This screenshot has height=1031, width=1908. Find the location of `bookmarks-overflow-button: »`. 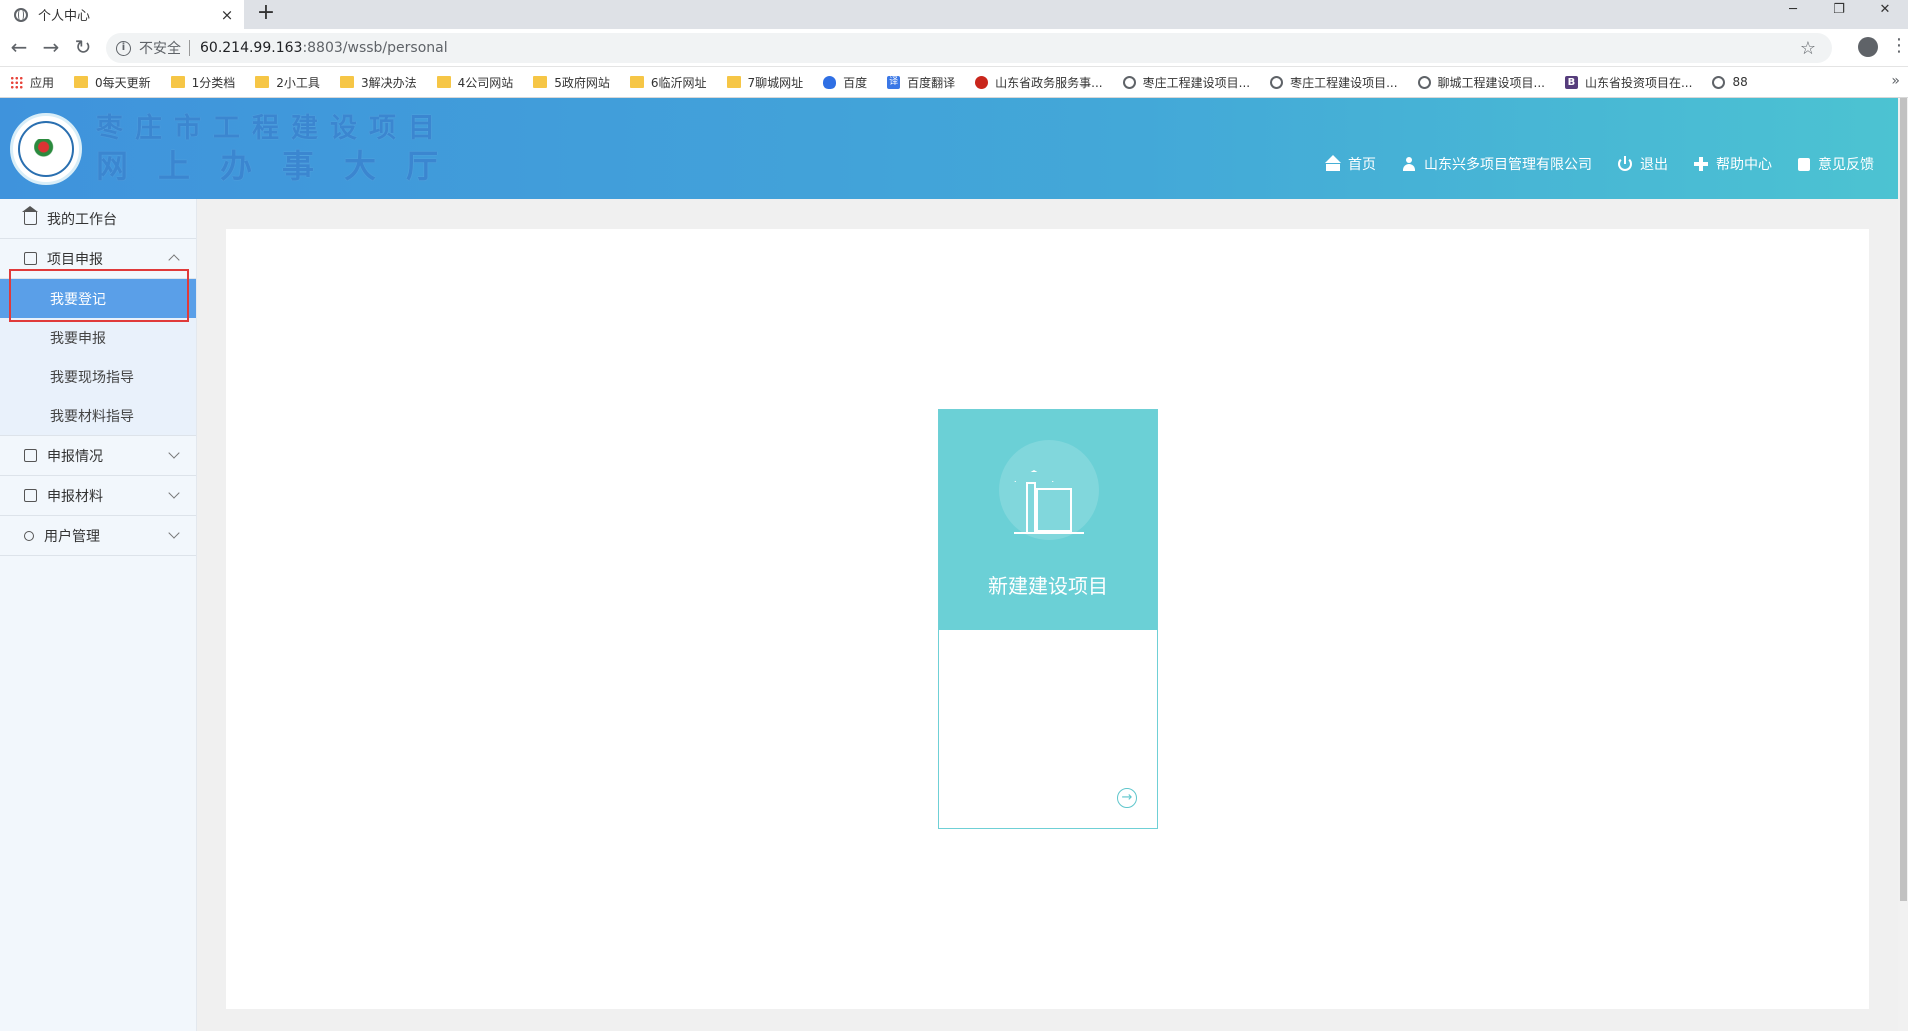

bookmarks-overflow-button: » is located at coordinates (1895, 81).